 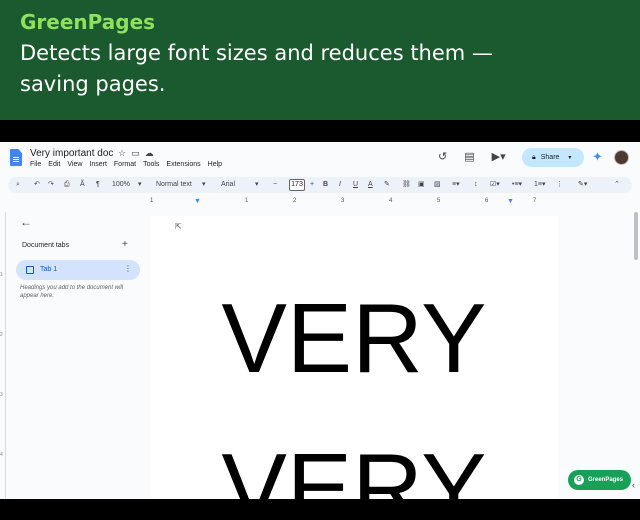 I want to click on vertical-ruler: 1 2 3 4, so click(x=3, y=355).